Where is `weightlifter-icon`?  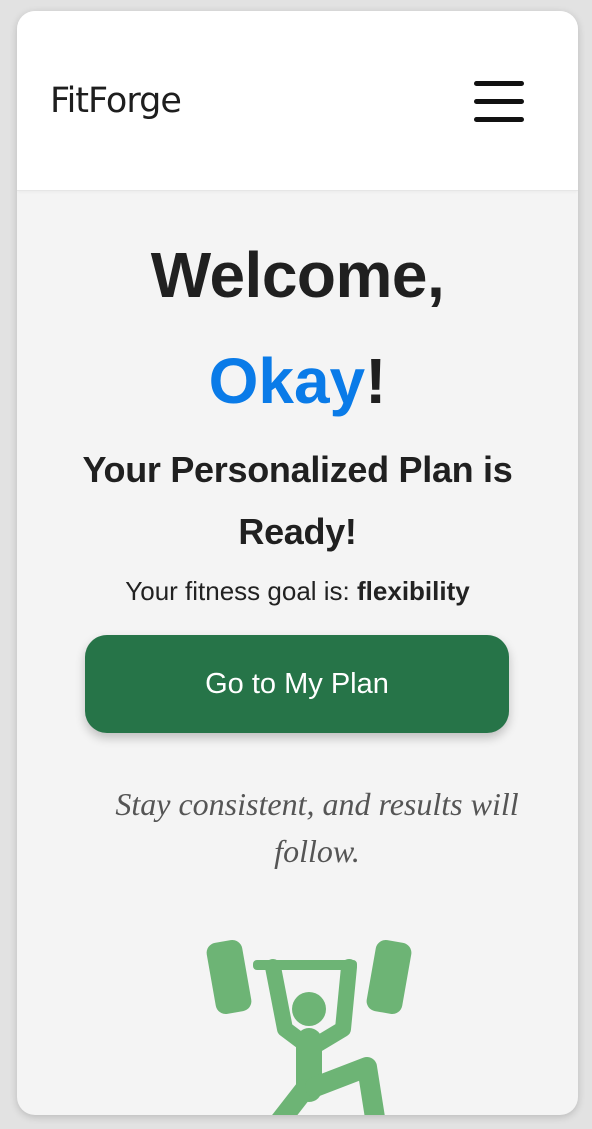
weightlifter-icon is located at coordinates (309, 1027).